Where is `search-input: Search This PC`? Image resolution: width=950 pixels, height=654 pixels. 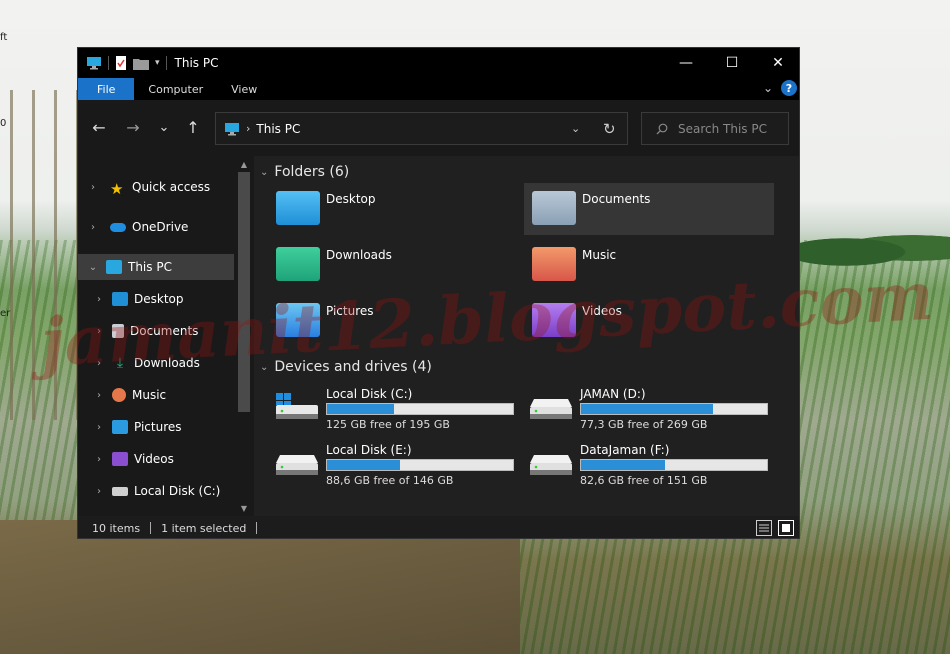
search-input: Search This PC is located at coordinates (715, 128).